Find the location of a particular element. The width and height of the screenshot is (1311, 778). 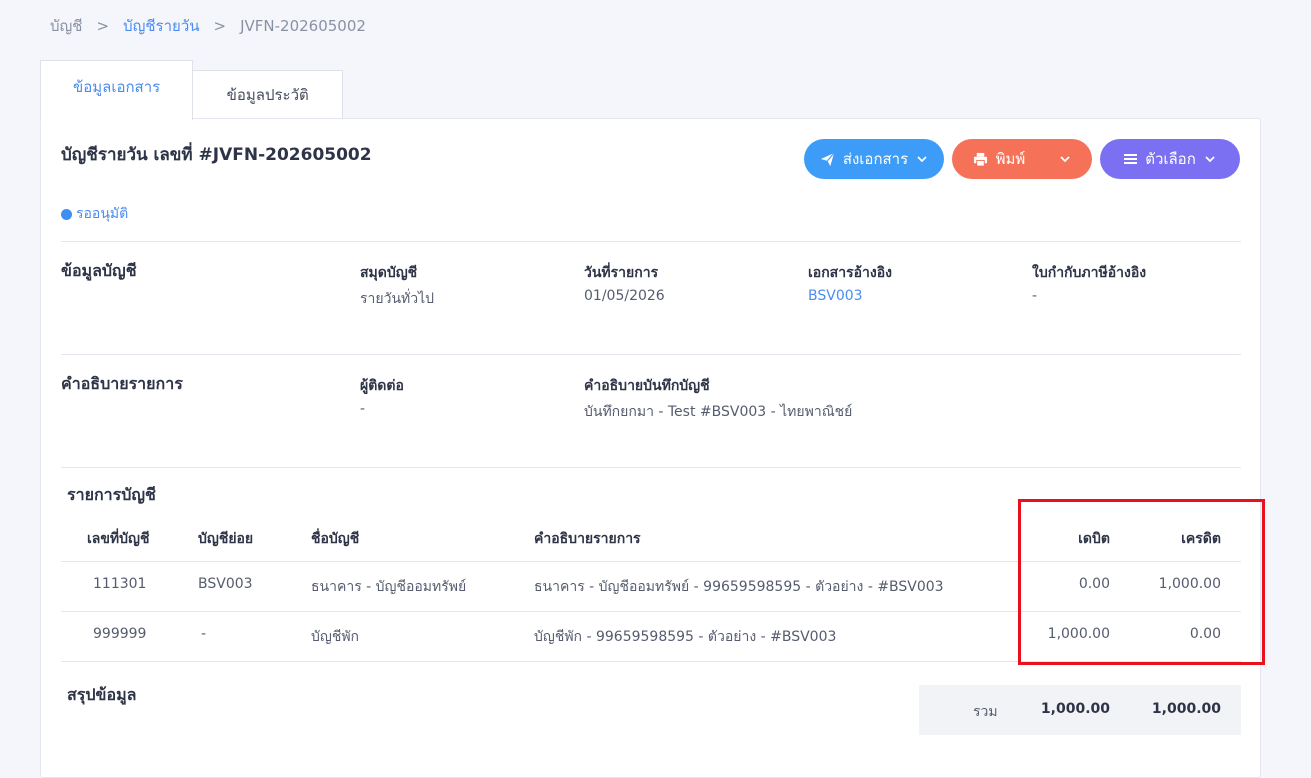

breadcrumb-current: JVFN-202605002 is located at coordinates (303, 26).